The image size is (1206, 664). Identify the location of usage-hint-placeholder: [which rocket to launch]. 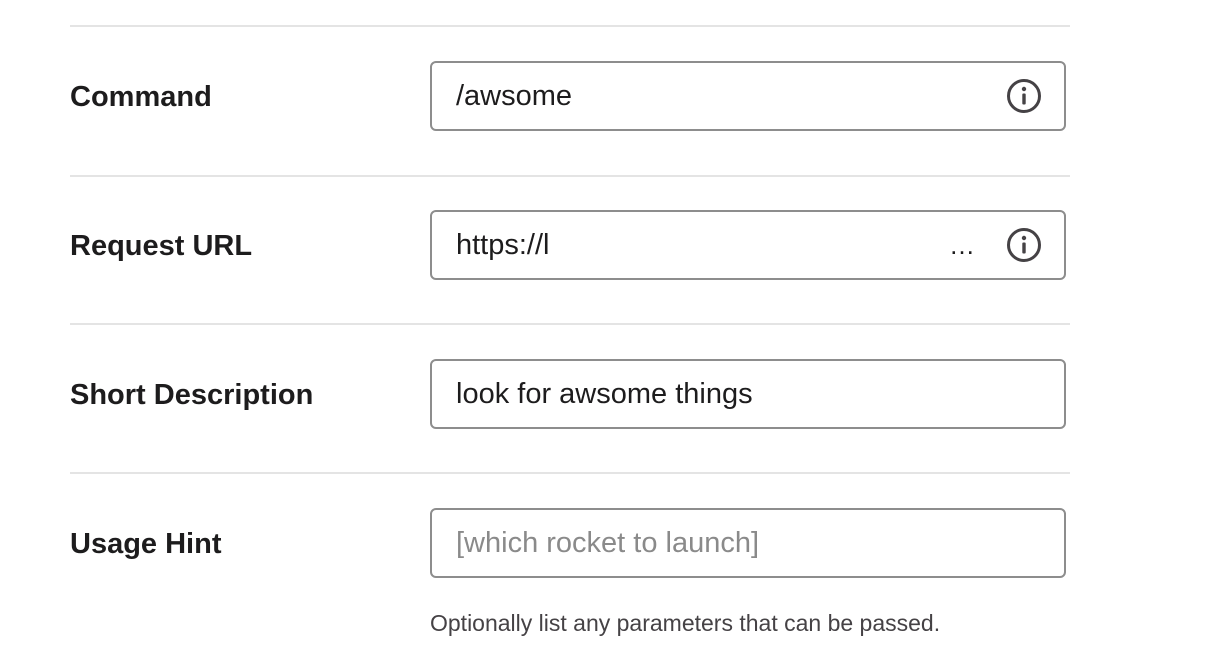
(608, 543).